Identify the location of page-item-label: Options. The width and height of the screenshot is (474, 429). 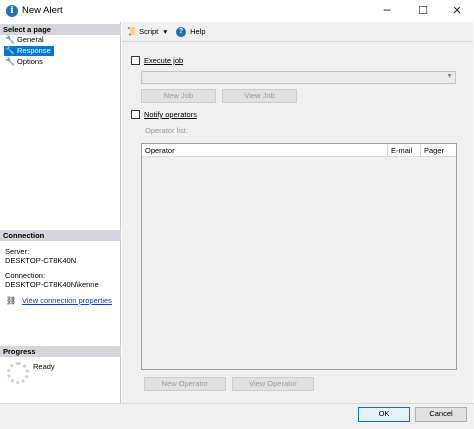
(30, 61).